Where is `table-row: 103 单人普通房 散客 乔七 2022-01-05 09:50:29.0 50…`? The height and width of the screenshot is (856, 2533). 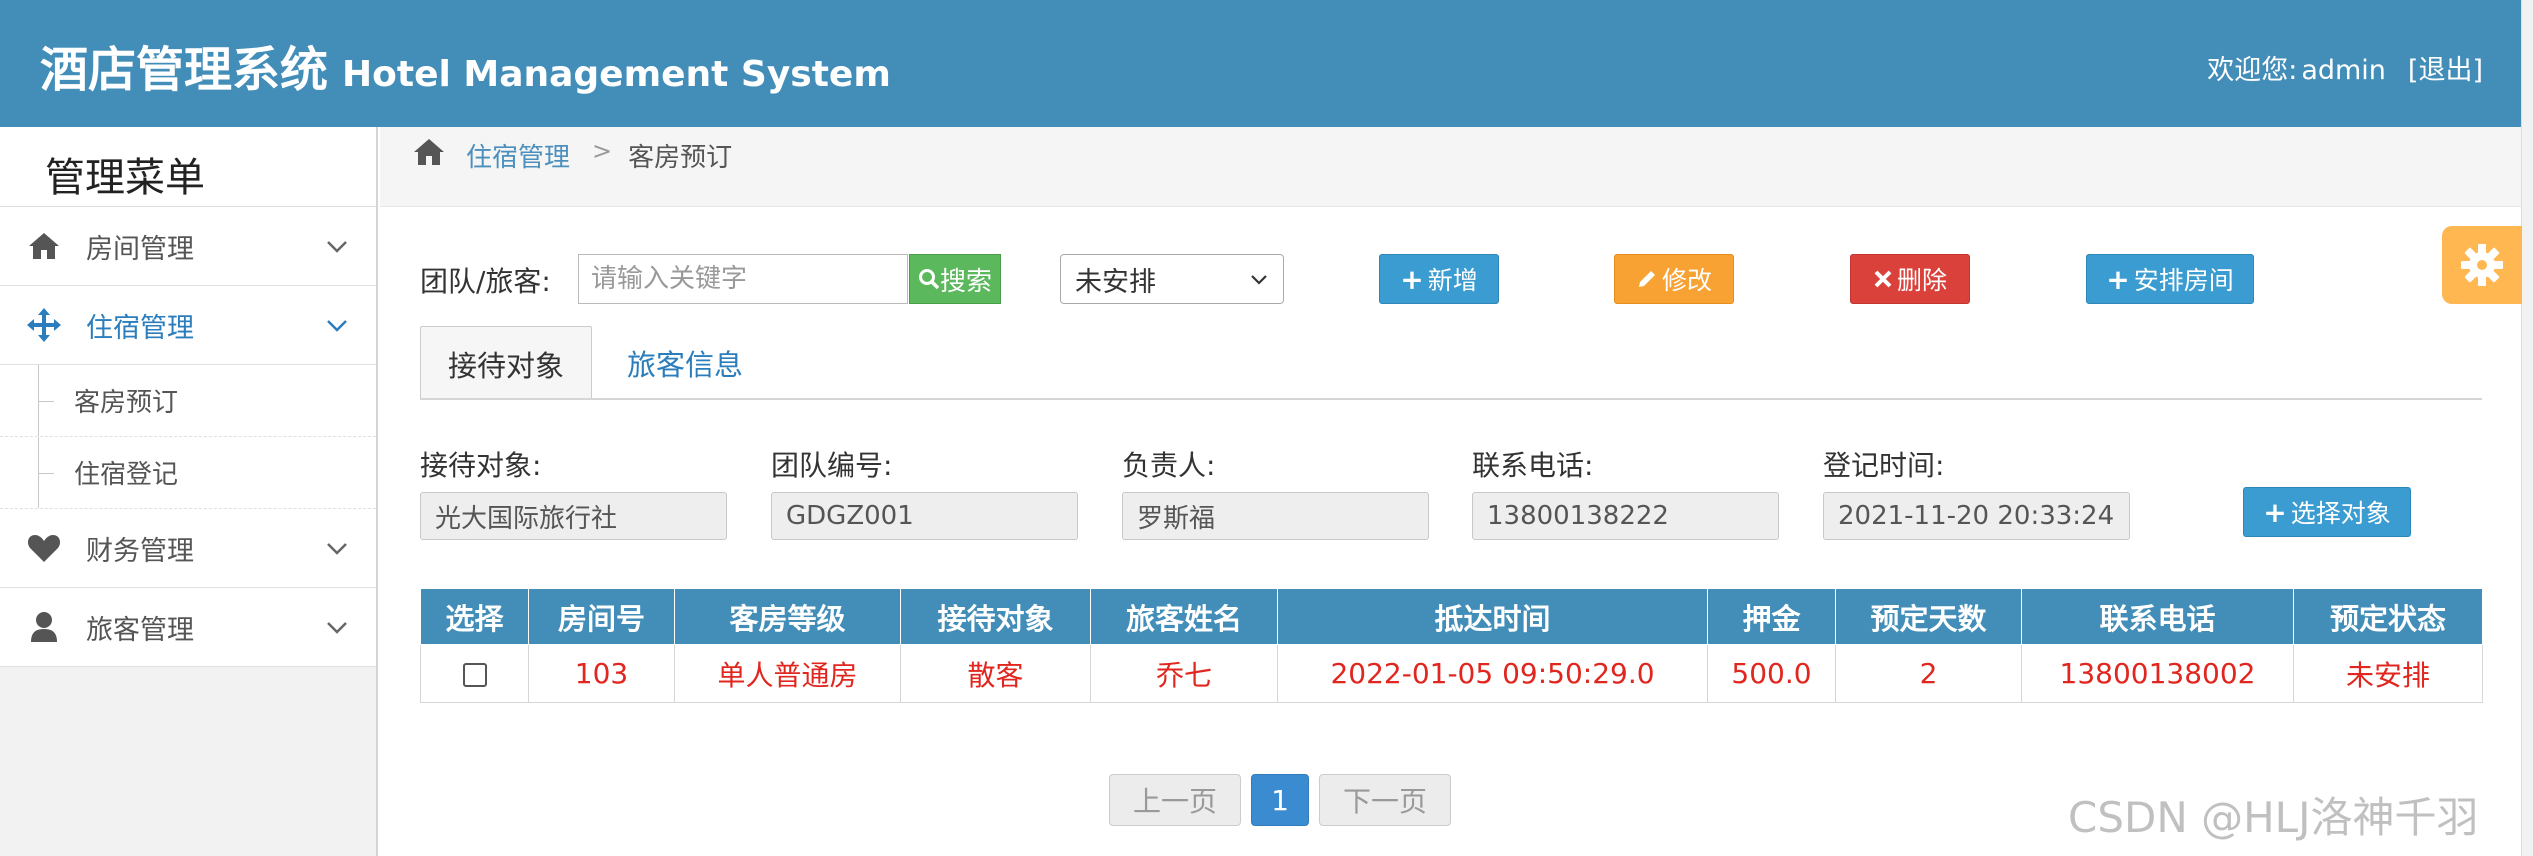 table-row: 103 单人普通房 散客 乔七 2022-01-05 09:50:29.0 50… is located at coordinates (1451, 673).